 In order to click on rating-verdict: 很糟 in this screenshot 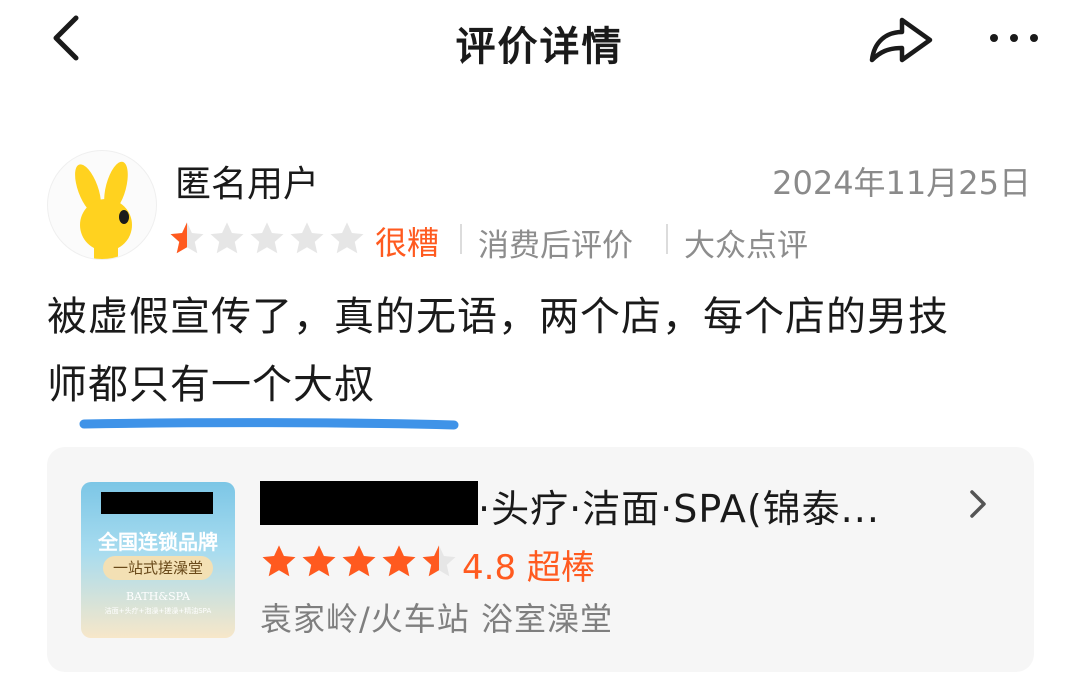, I will do `click(407, 243)`.